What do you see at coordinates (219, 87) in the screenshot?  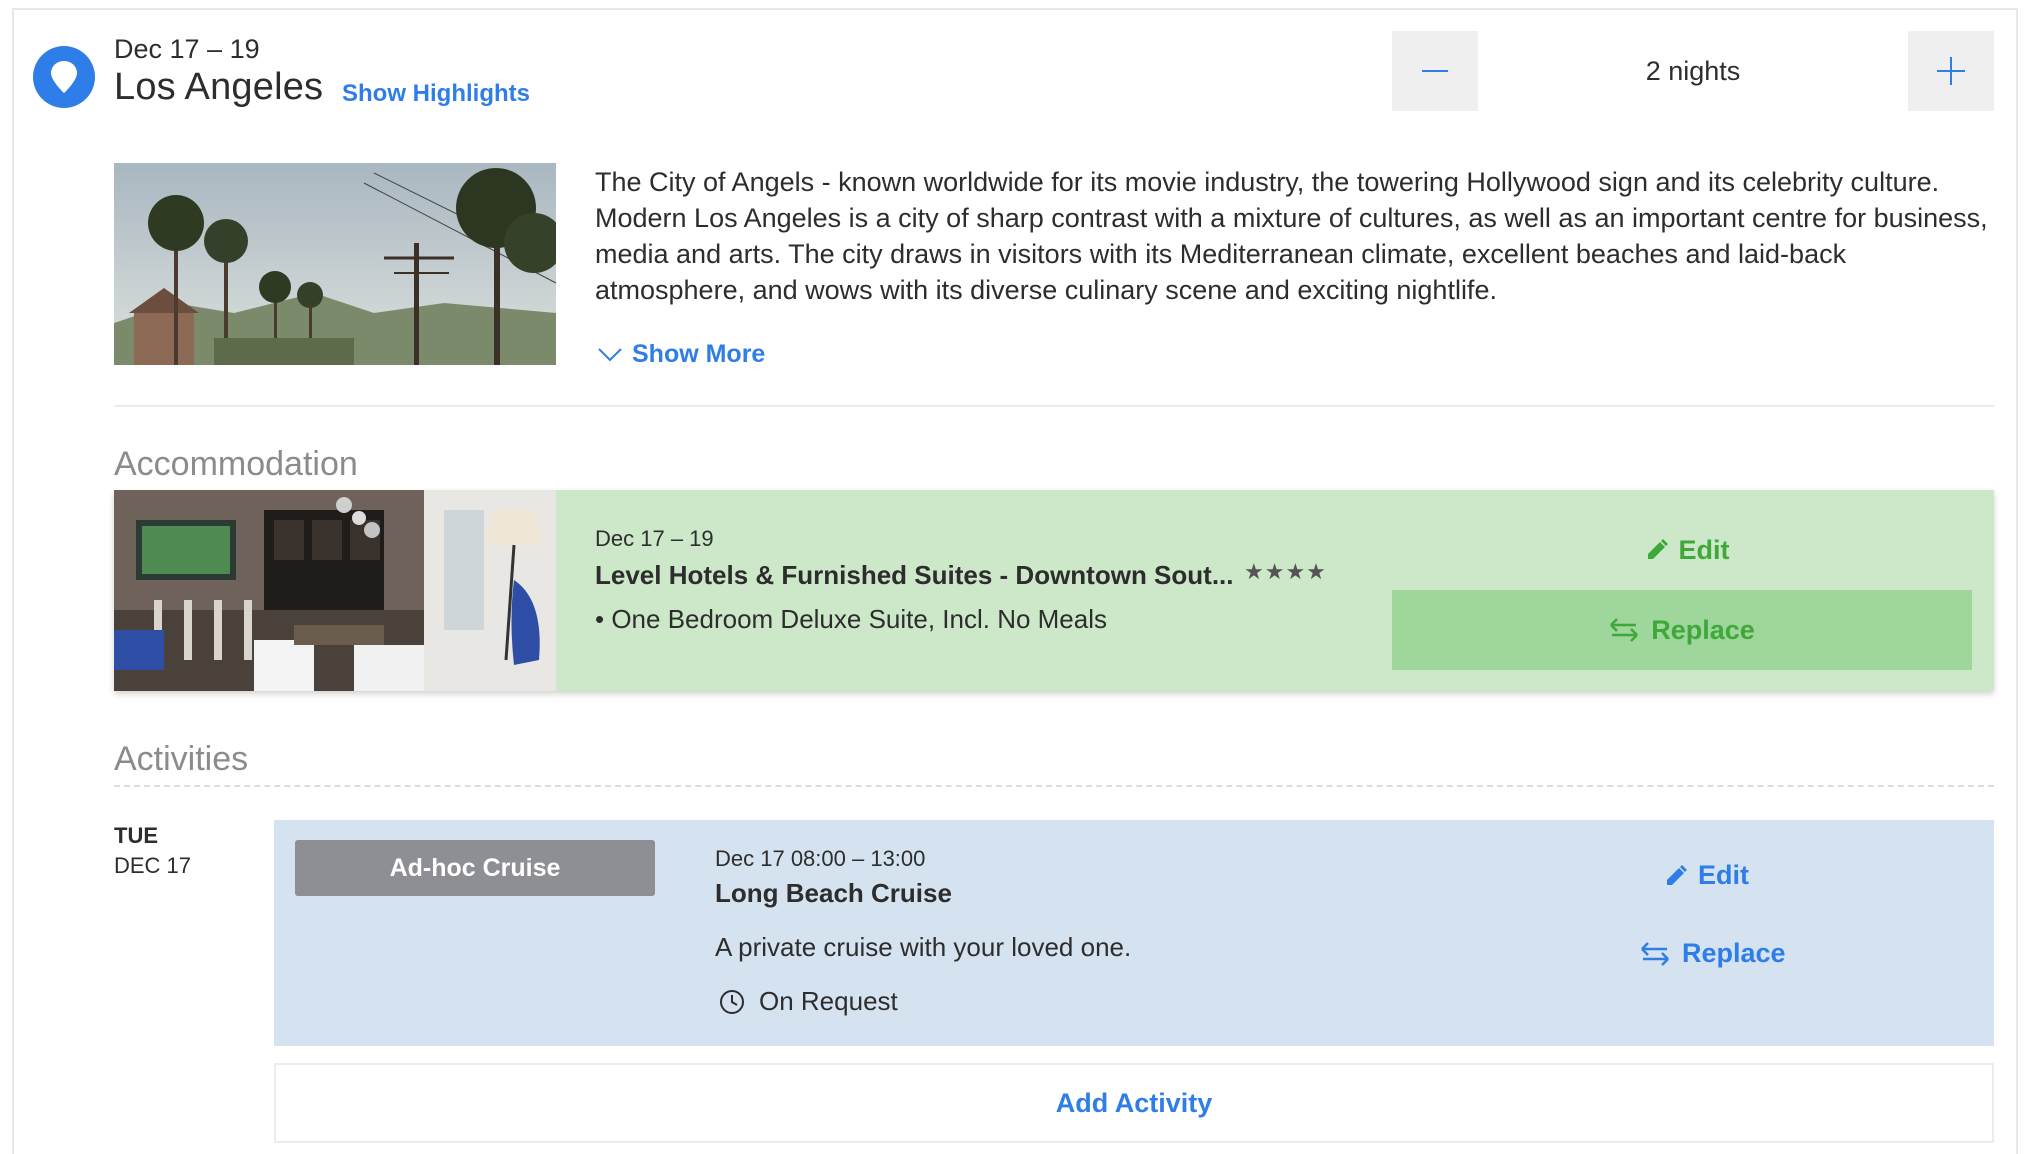 I see `city-title: Los Angeles` at bounding box center [219, 87].